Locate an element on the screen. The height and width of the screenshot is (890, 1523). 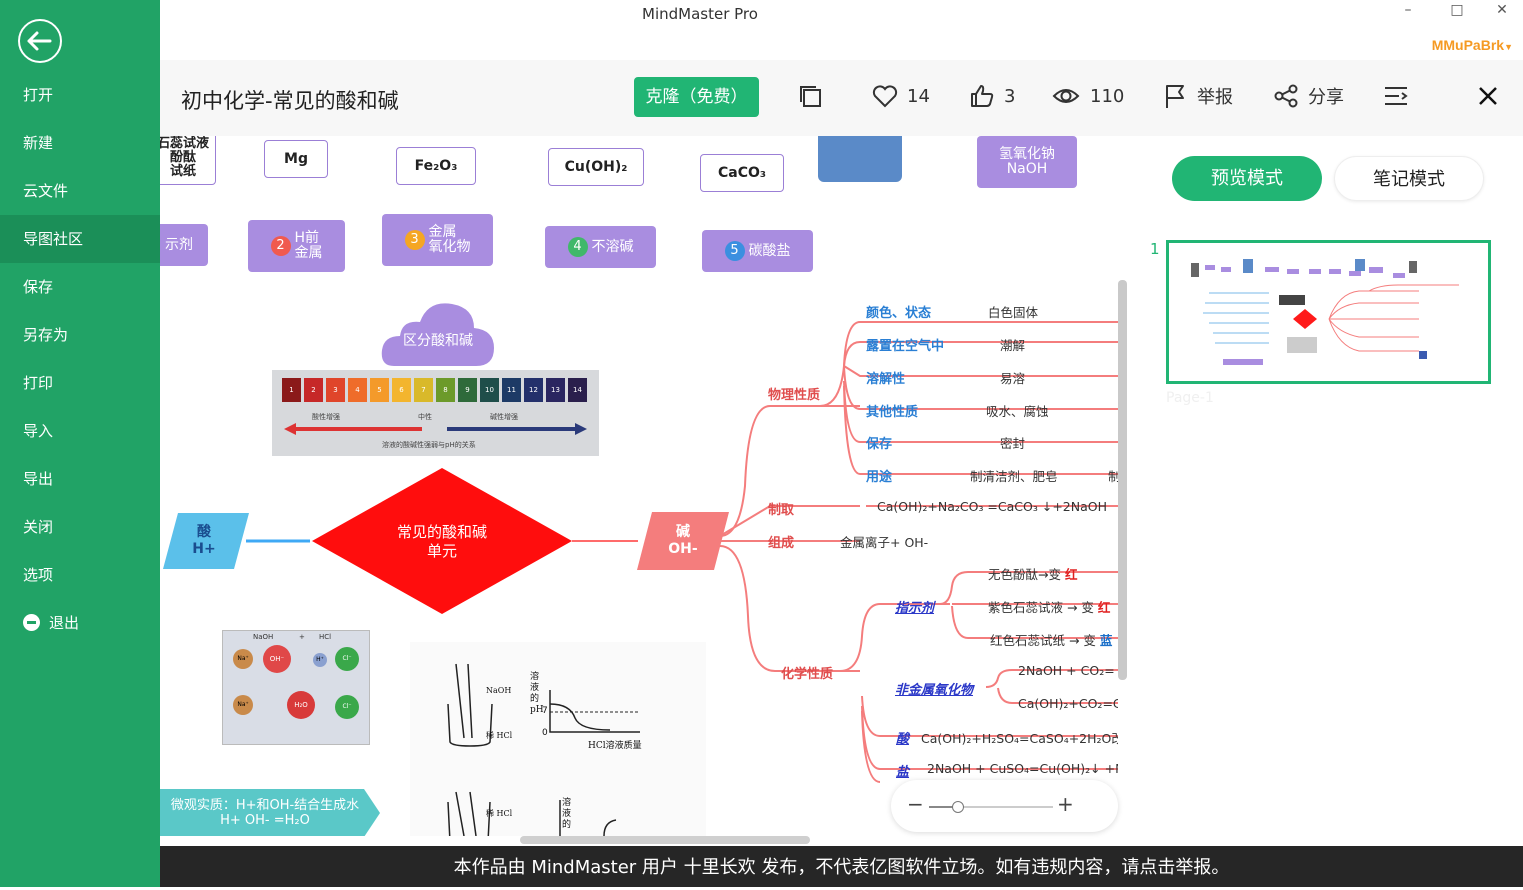
indicator-item: 无色酚酞→变 红 is located at coordinates (1032, 573).